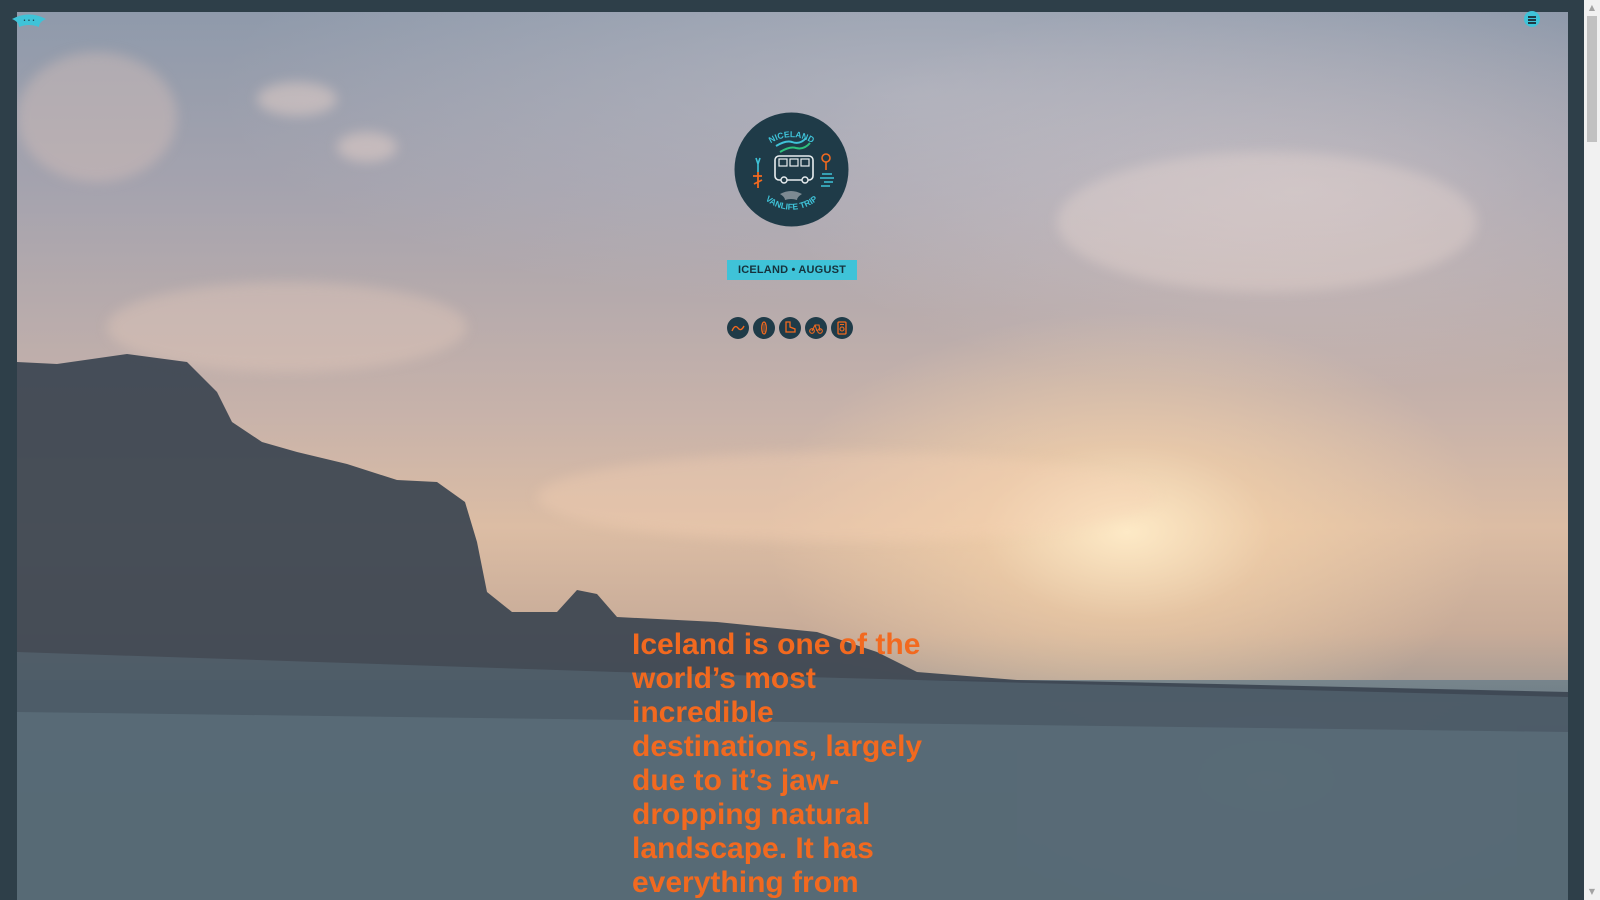  Describe the element at coordinates (791, 169) in the screenshot. I see `trip-badge: NICELAND VANLIFE TRIP` at that location.